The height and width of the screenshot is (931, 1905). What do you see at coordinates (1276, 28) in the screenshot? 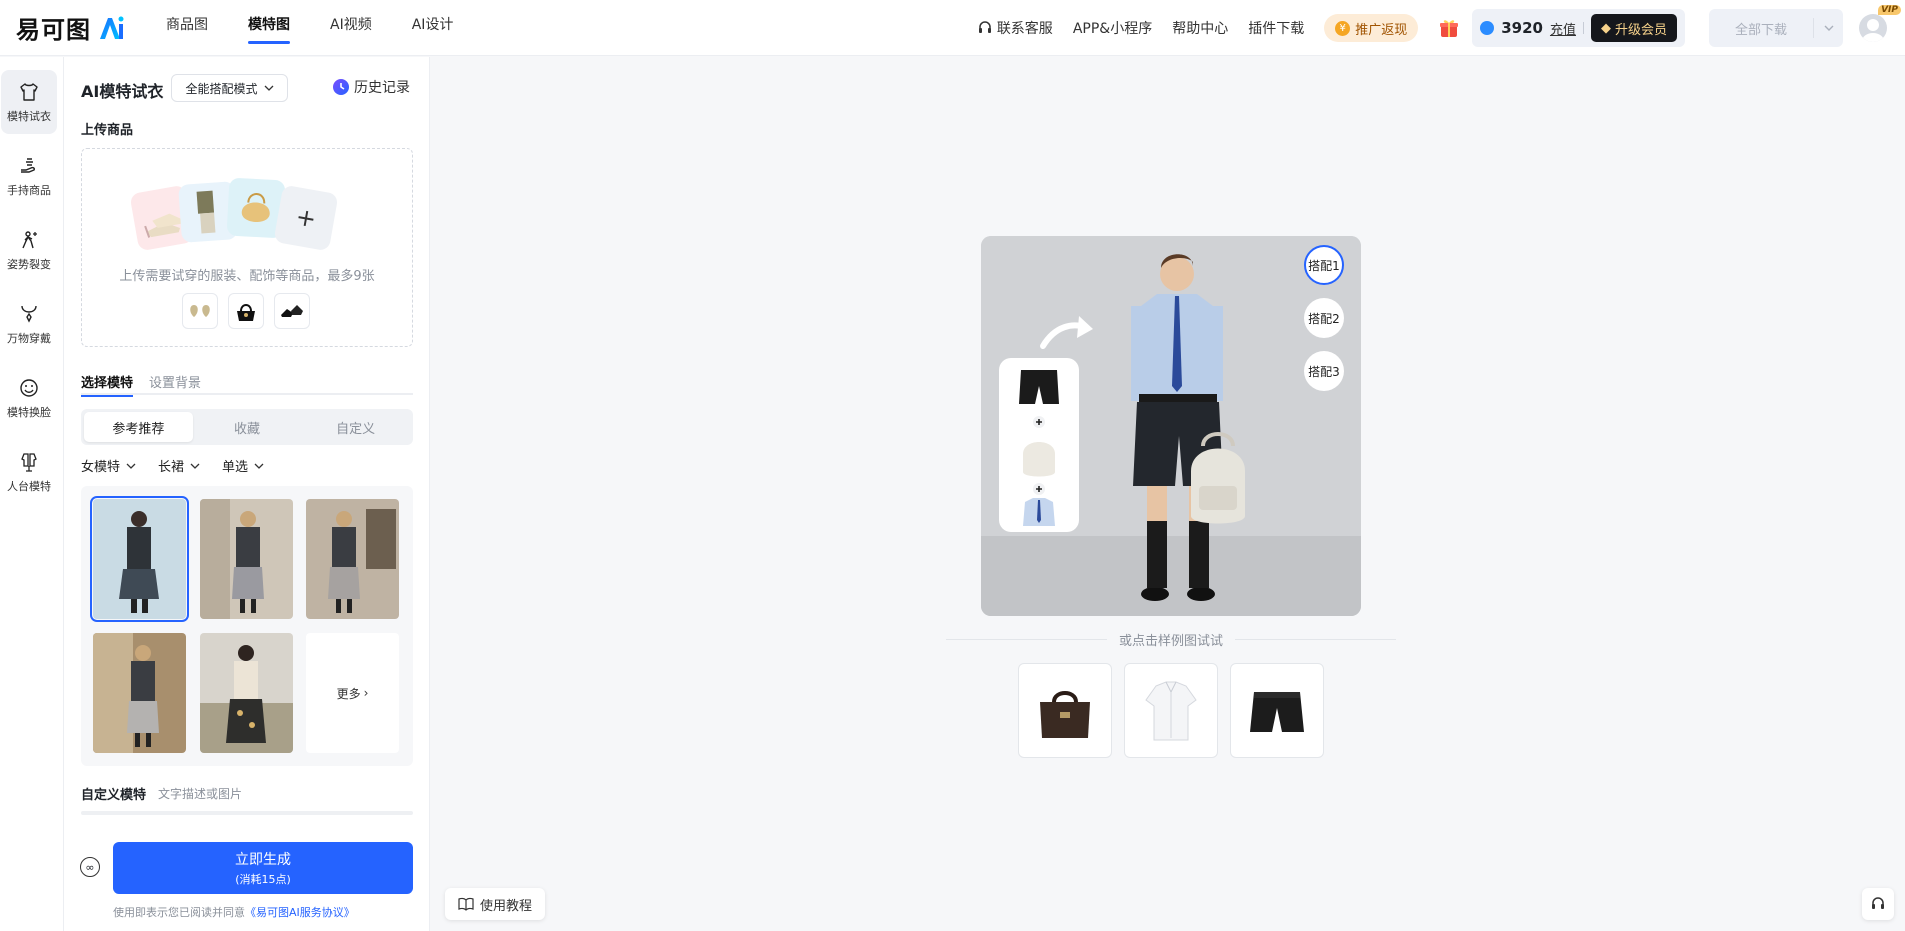
I see `plugin-link: 插件下载` at bounding box center [1276, 28].